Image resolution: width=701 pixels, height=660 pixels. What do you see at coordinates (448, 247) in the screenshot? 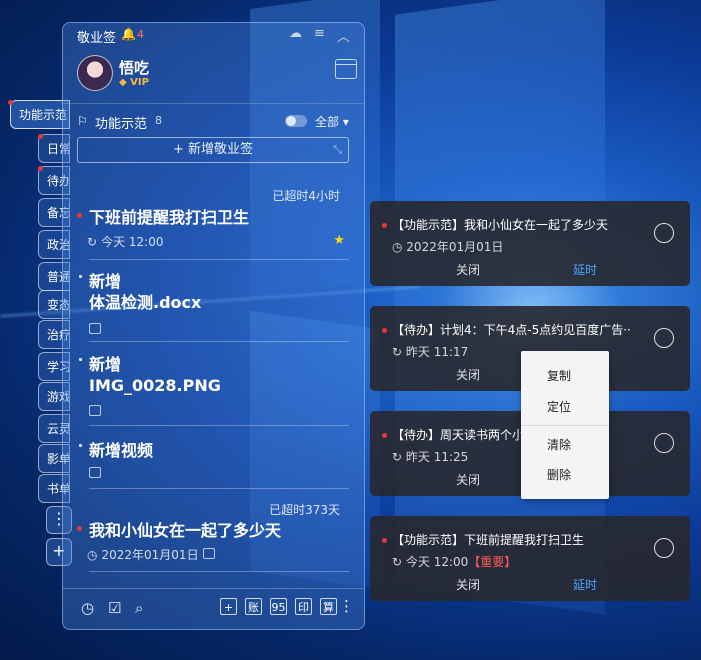
I see `reminder-time: ◷ 2022年01月01日` at bounding box center [448, 247].